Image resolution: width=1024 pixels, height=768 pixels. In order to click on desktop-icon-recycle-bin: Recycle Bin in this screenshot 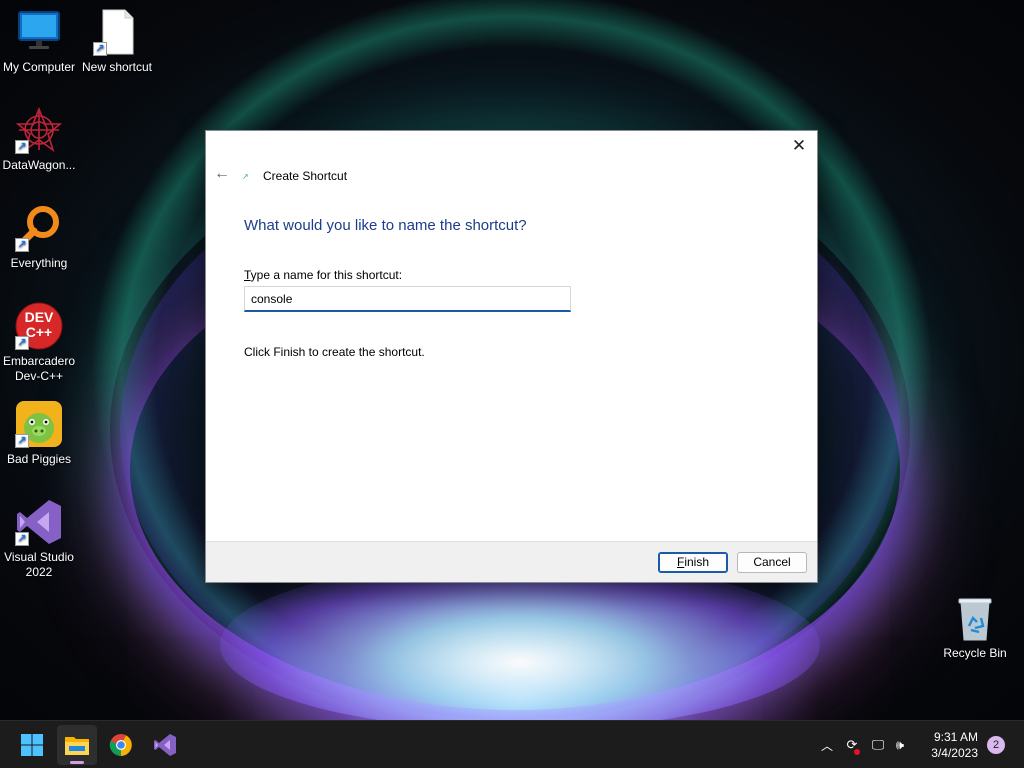, I will do `click(975, 628)`.